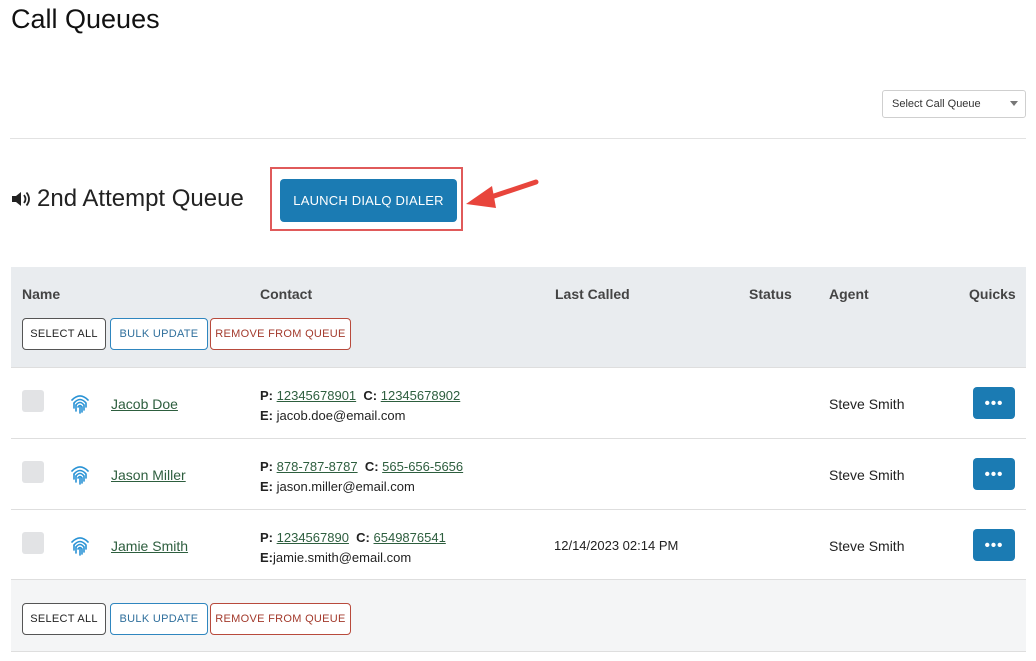  Describe the element at coordinates (144, 404) in the screenshot. I see `contact-name-link: Jacob Doe` at that location.